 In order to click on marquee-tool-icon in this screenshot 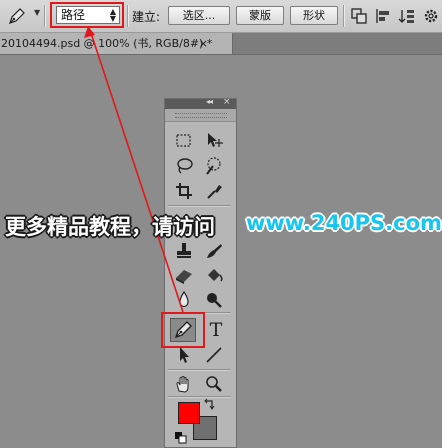, I will do `click(184, 141)`.